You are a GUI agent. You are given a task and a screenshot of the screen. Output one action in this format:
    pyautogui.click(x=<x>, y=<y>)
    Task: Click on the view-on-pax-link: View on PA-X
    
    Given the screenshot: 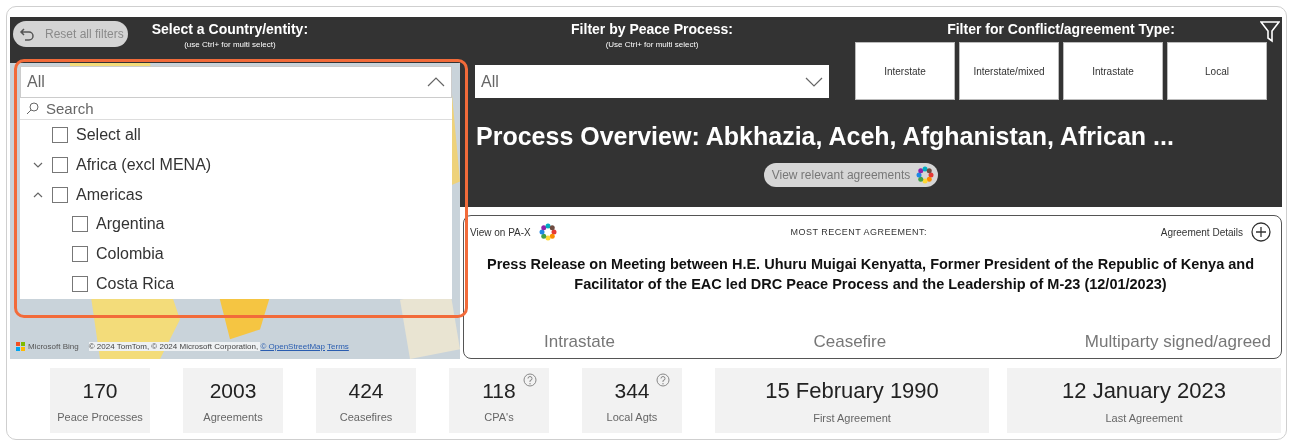 What is the action you would take?
    pyautogui.click(x=513, y=232)
    